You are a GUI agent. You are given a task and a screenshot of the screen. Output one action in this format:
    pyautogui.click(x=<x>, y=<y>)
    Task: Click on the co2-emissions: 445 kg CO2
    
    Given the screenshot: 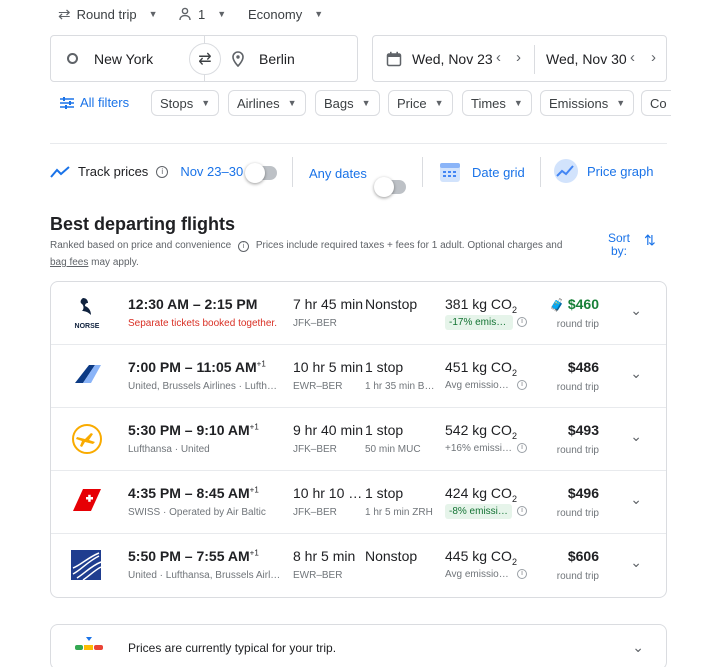 What is the action you would take?
    pyautogui.click(x=481, y=557)
    